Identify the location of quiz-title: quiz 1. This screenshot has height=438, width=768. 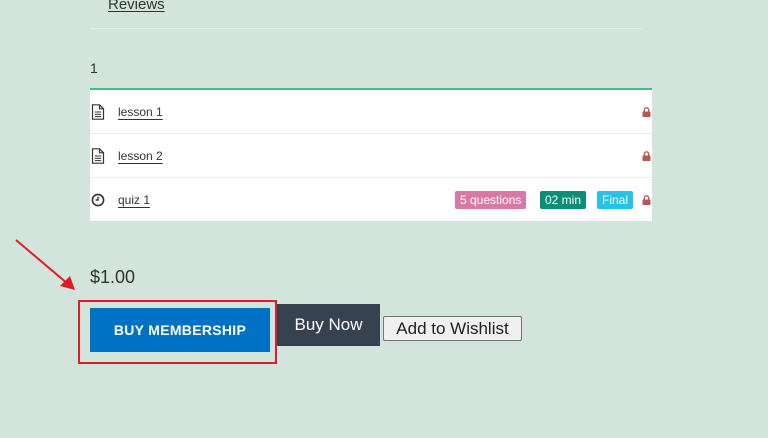
(134, 200).